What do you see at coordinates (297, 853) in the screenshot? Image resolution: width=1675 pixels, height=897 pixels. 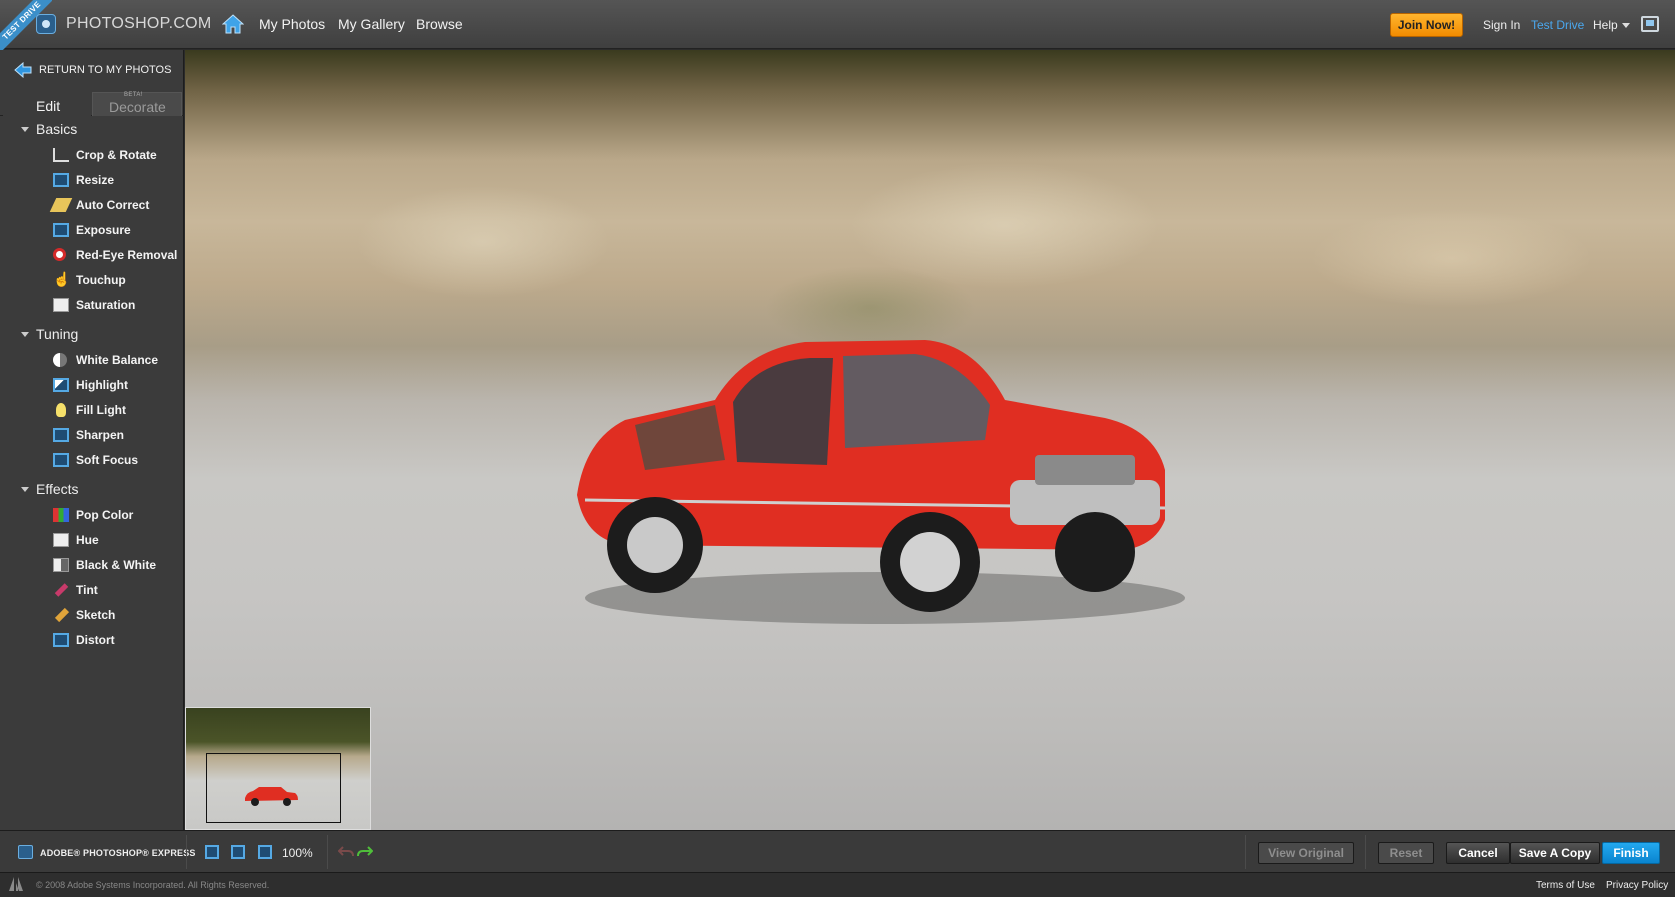 I see `zoom-level: 100%` at bounding box center [297, 853].